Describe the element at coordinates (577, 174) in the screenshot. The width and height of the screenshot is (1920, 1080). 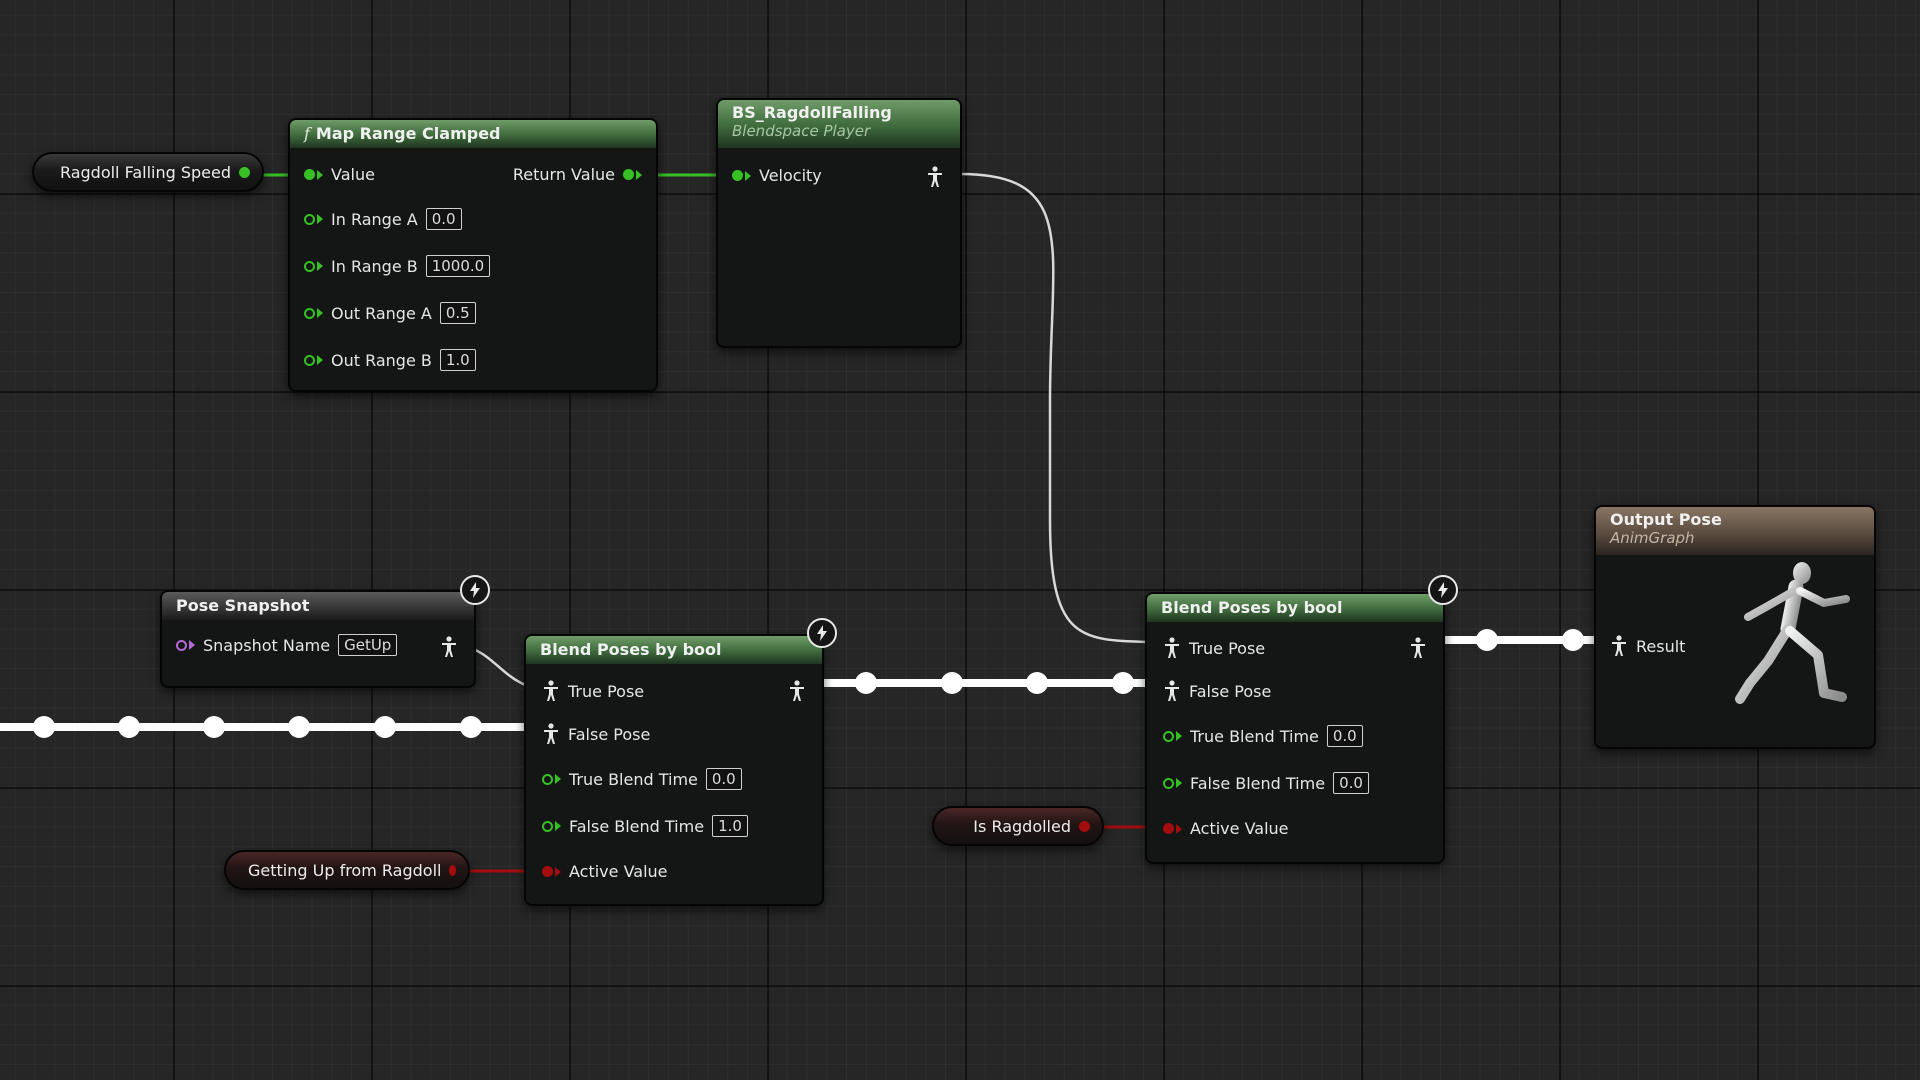
I see `return-value-pin: Return Value` at that location.